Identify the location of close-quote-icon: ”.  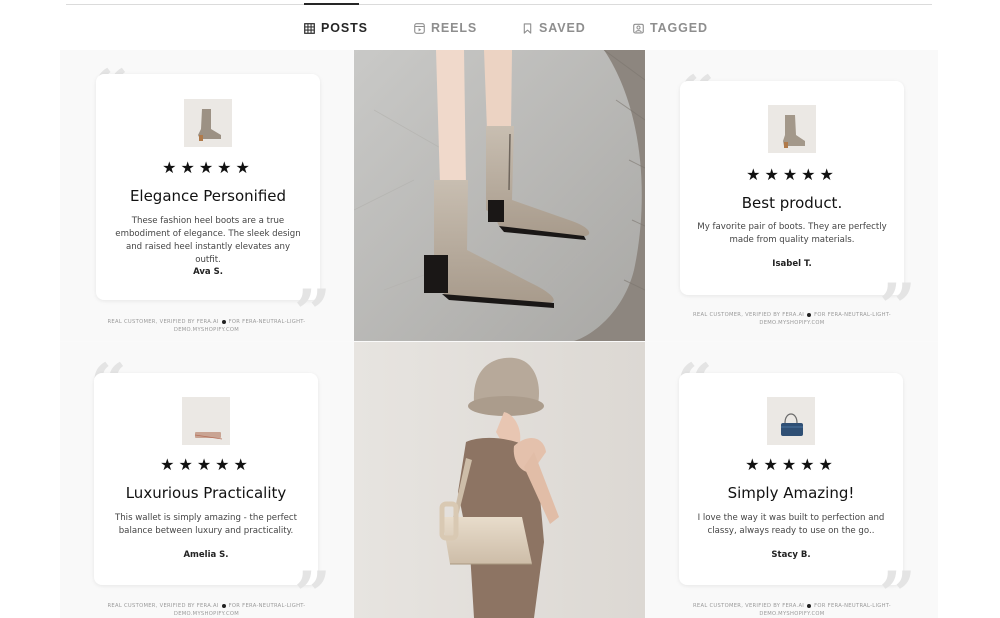
(897, 305).